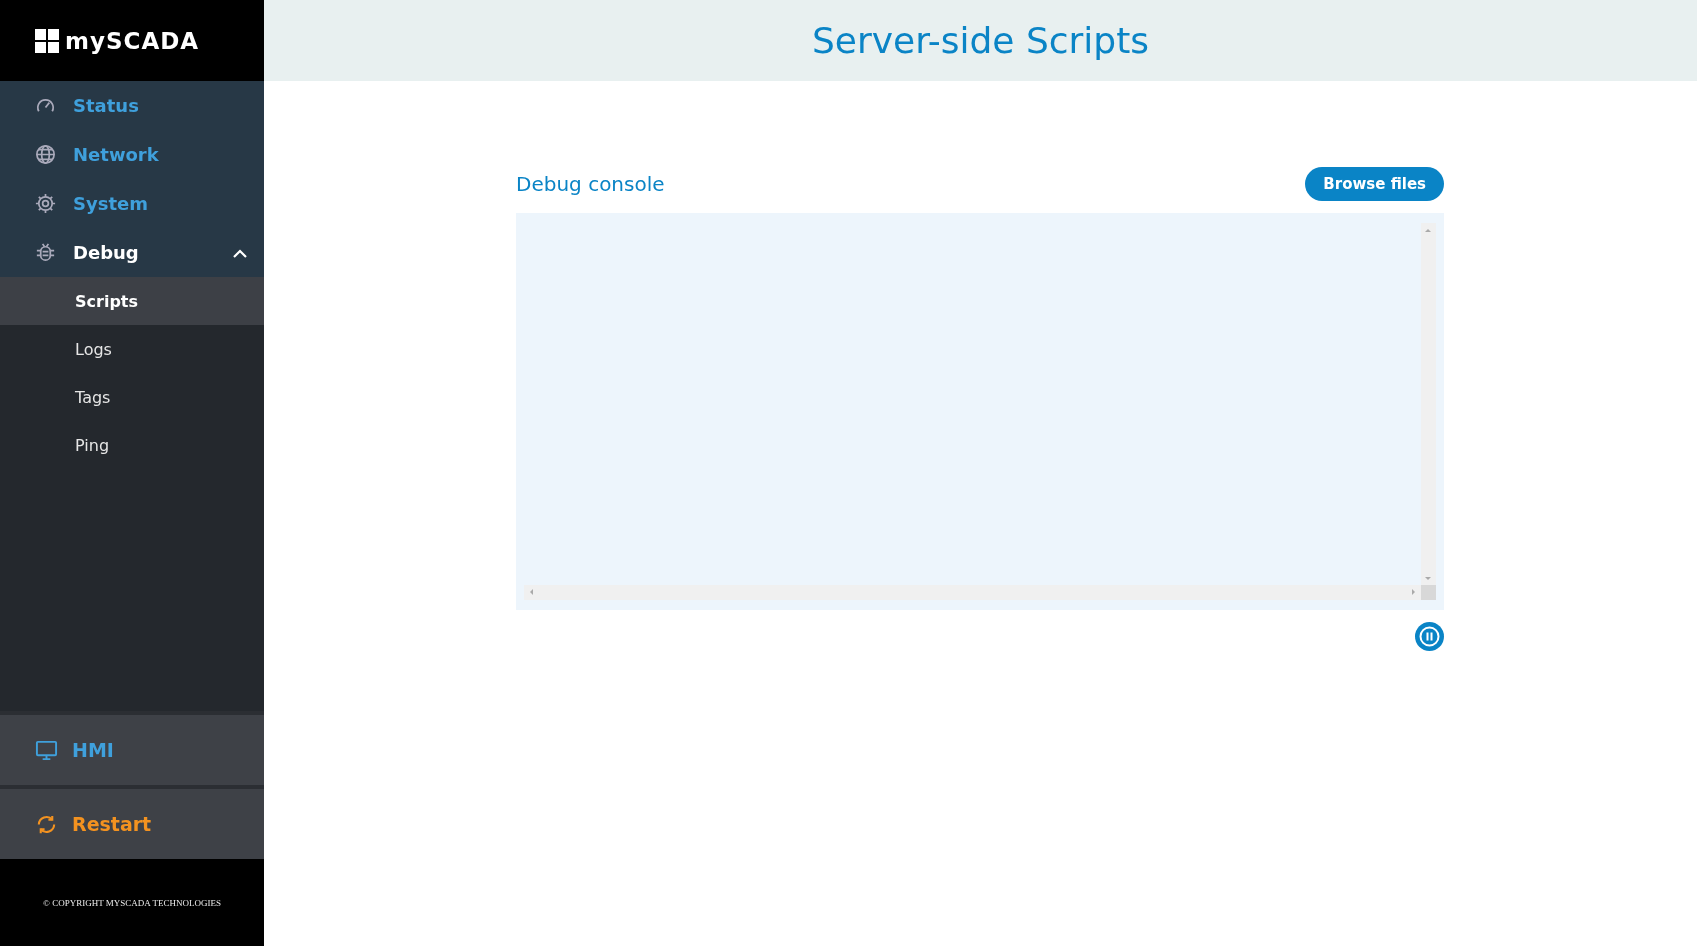 The width and height of the screenshot is (1697, 946). What do you see at coordinates (972, 592) in the screenshot?
I see `horizontal-scrollbar` at bounding box center [972, 592].